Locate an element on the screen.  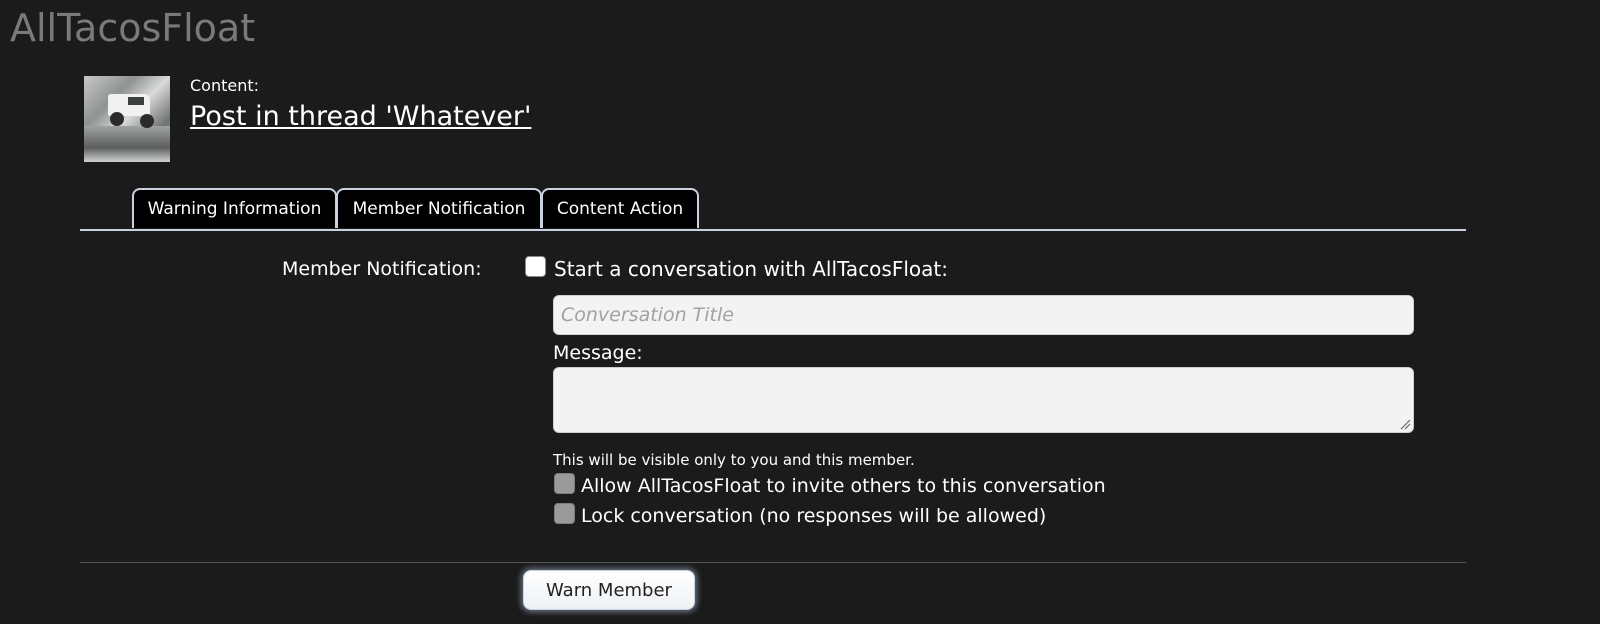
start-conversation-checkbox is located at coordinates (535, 266).